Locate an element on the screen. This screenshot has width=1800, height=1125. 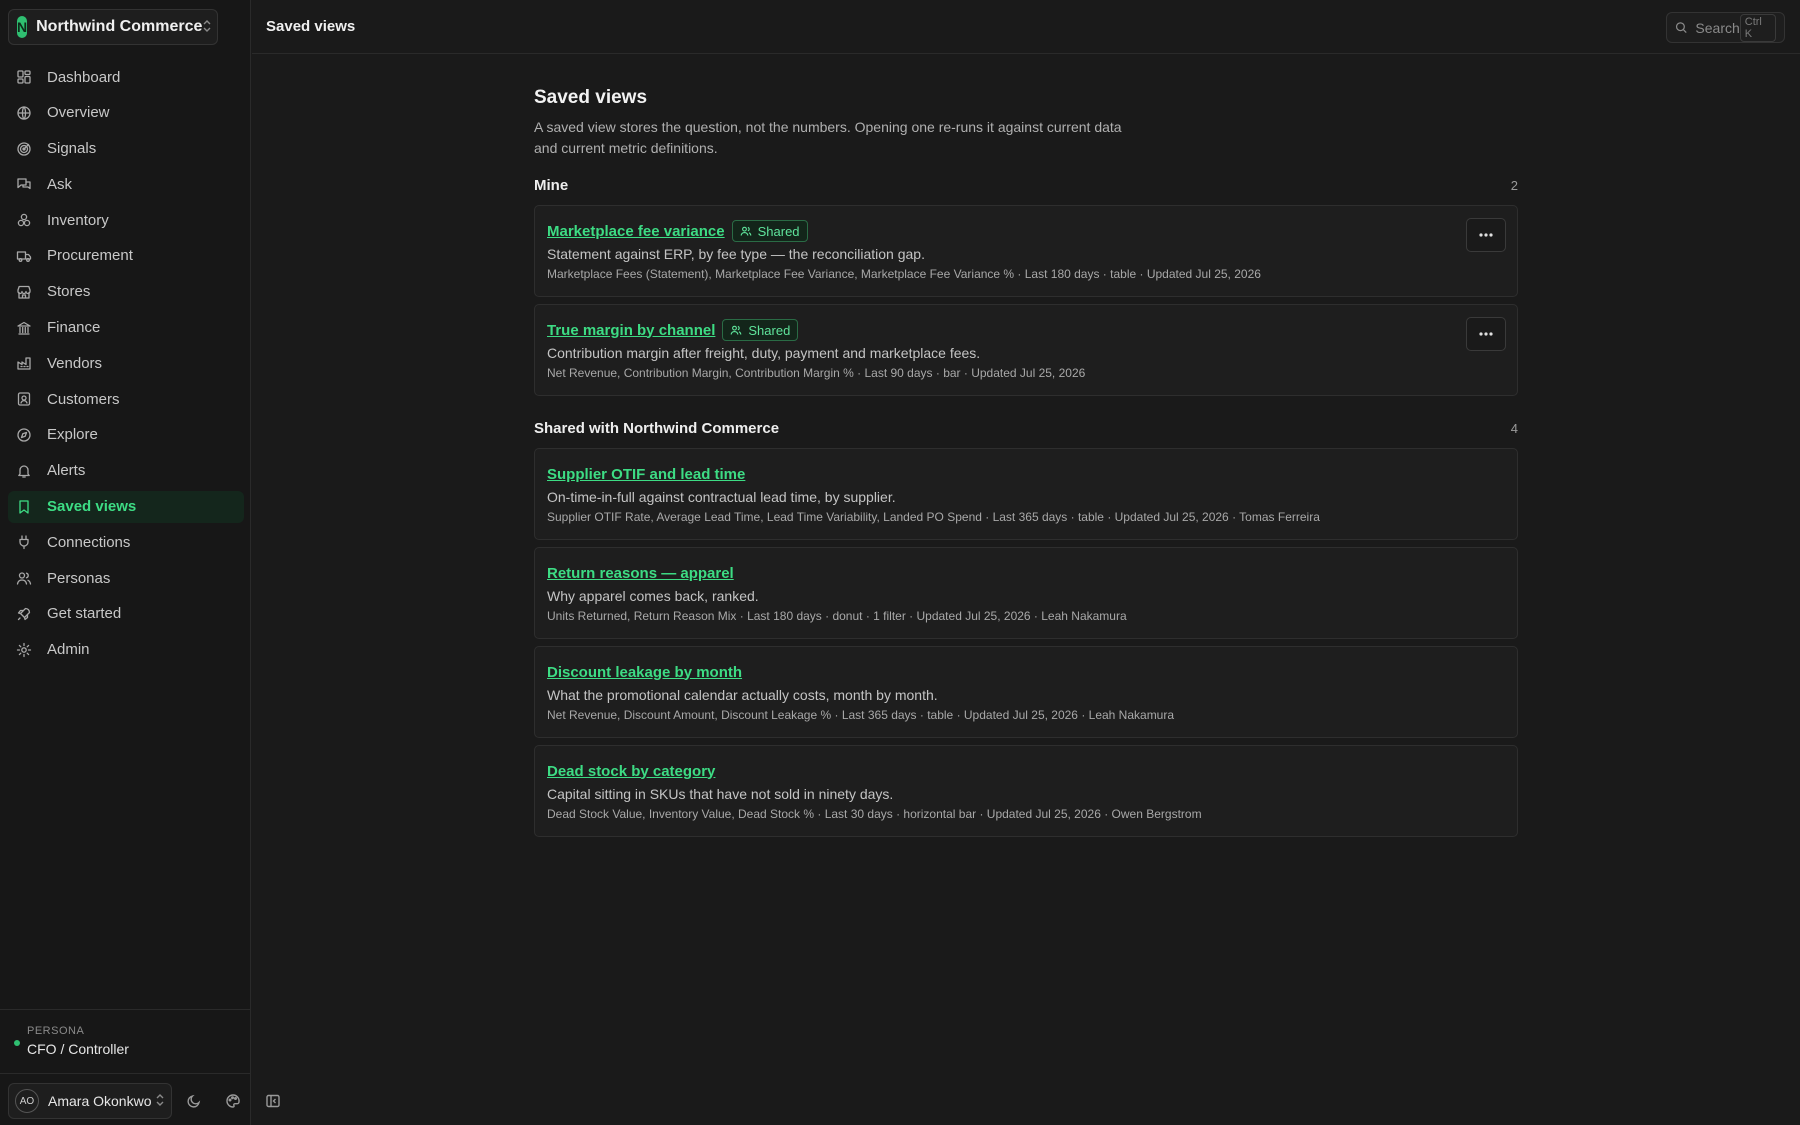
sidebar-item-label: Customers is located at coordinates (83, 399).